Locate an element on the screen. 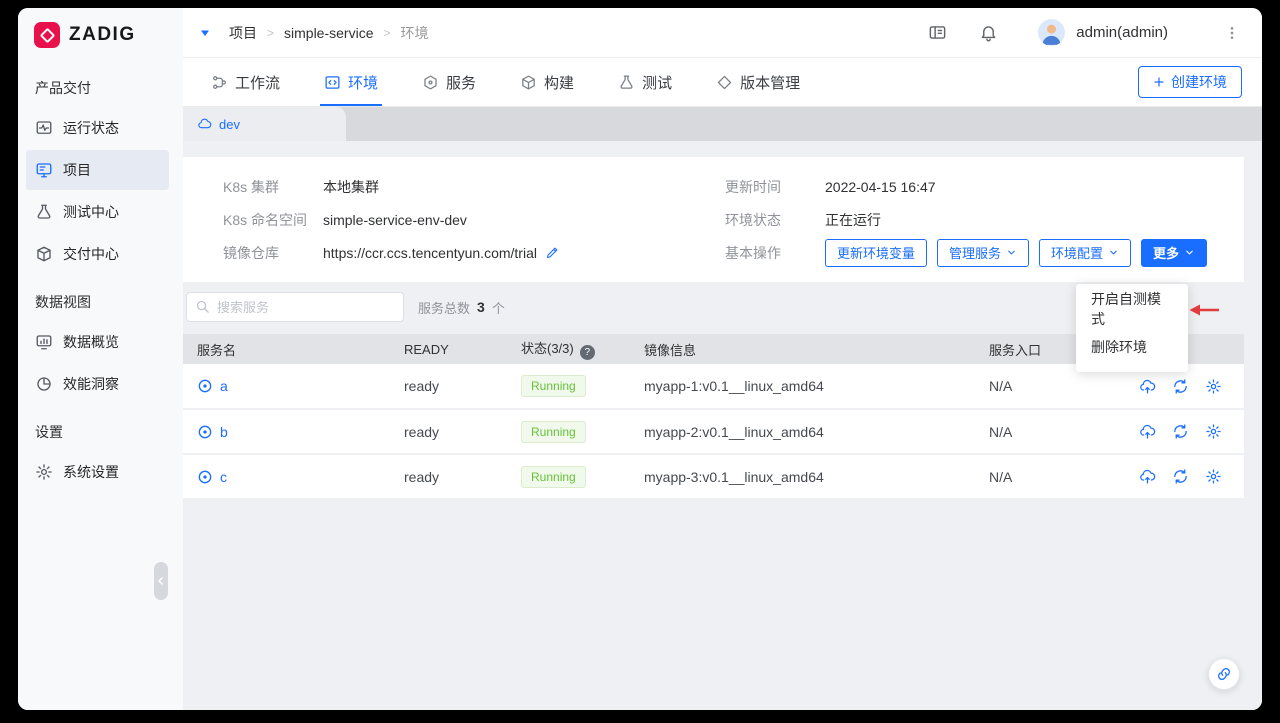  project-icon is located at coordinates (44, 170).